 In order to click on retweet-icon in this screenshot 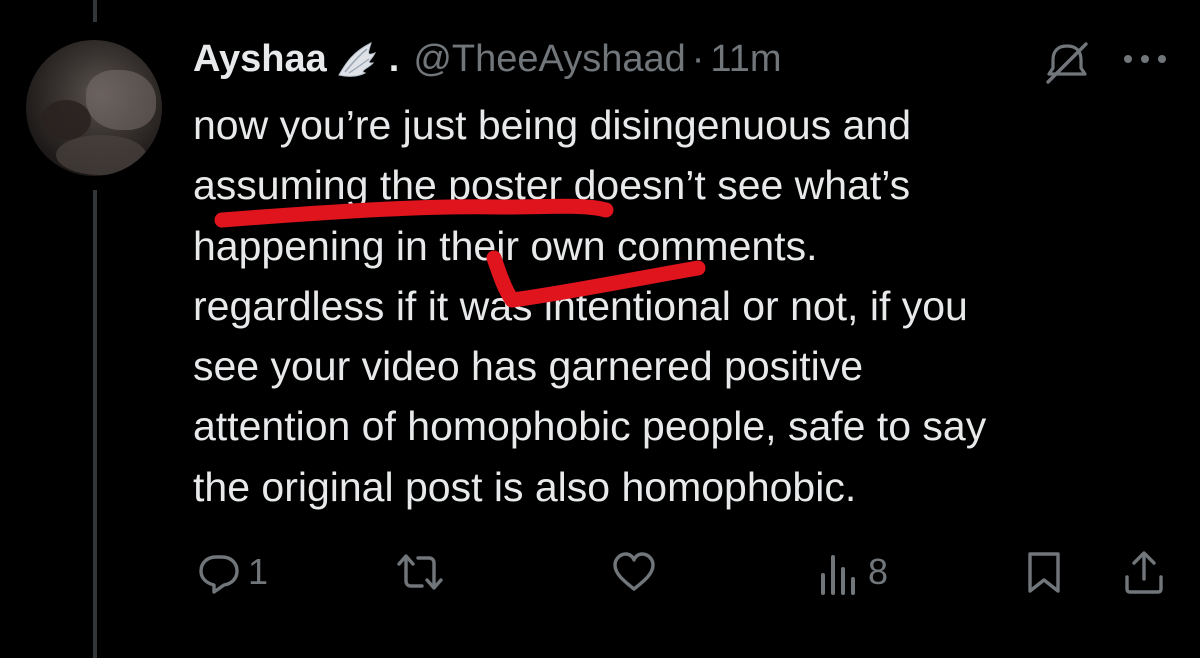, I will do `click(420, 572)`.